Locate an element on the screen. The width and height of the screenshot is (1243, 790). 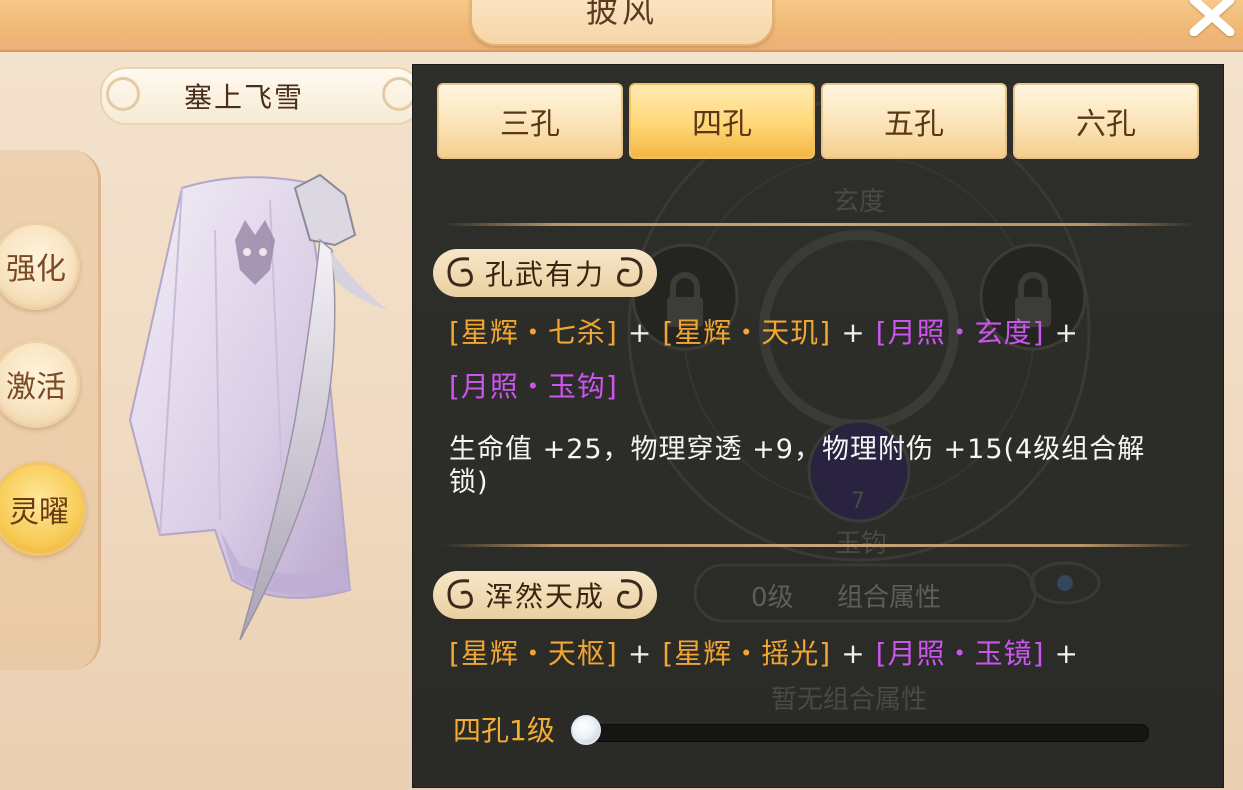
item-name: 塞上飞雪 is located at coordinates (243, 97).